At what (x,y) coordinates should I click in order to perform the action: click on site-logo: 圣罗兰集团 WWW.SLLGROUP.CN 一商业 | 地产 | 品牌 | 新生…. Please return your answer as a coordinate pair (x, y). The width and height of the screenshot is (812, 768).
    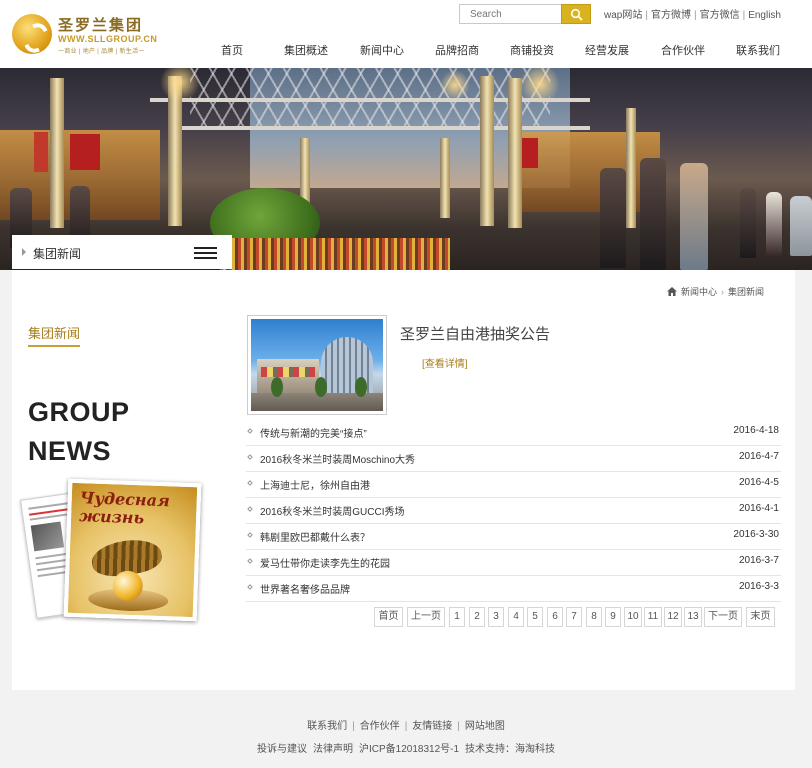
    Looking at the image, I should click on (84, 34).